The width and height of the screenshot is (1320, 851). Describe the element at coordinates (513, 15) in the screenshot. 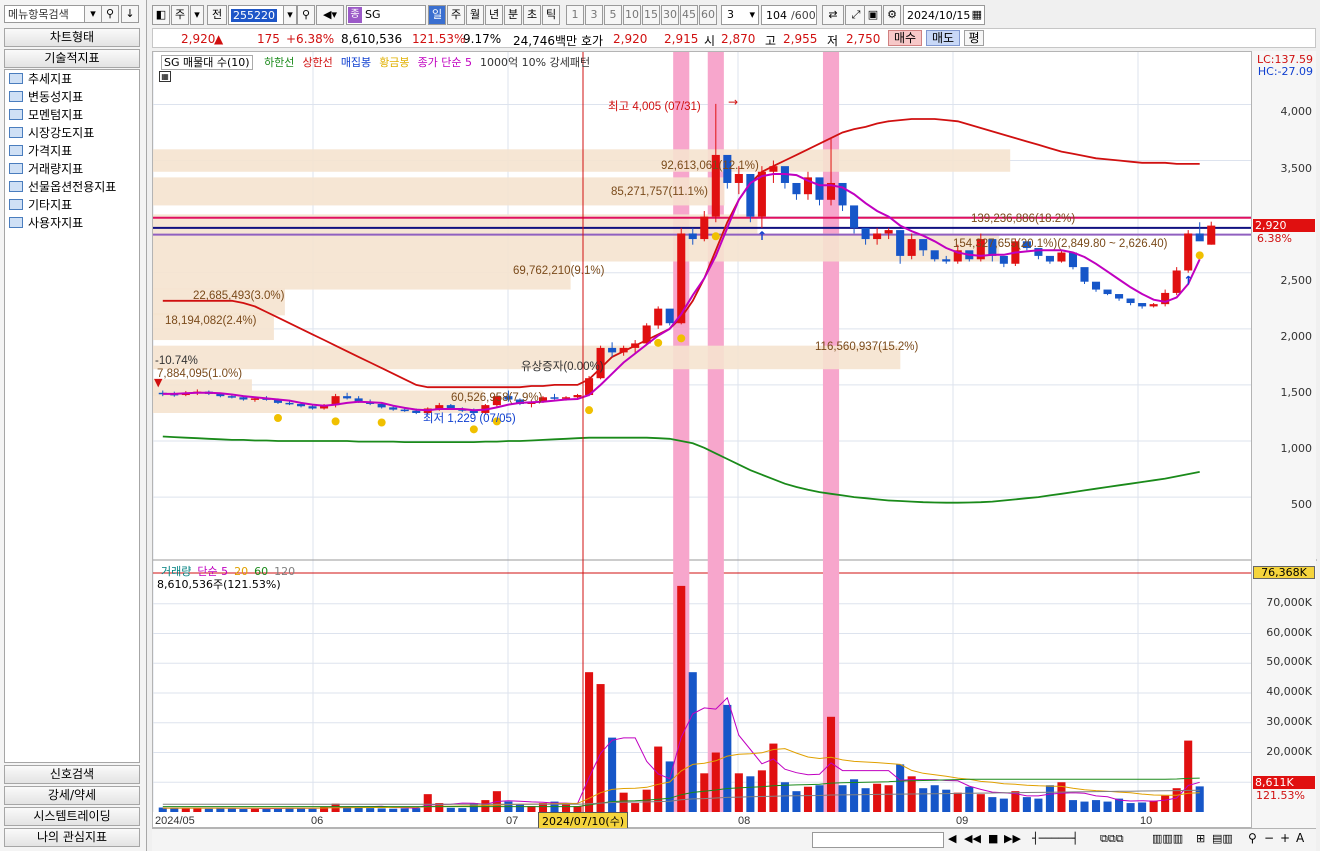

I see `period-tab: 분` at that location.